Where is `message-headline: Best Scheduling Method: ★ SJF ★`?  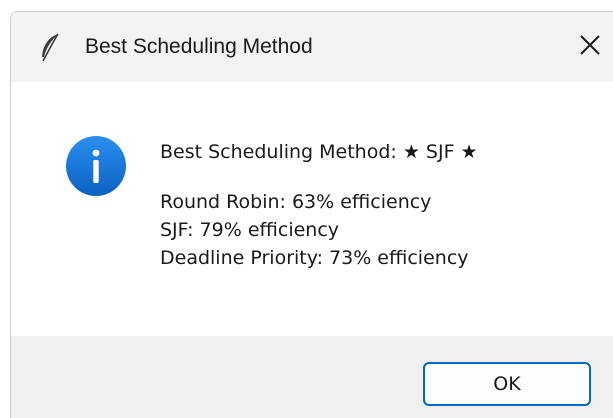
message-headline: Best Scheduling Method: ★ SJF ★ is located at coordinates (319, 152).